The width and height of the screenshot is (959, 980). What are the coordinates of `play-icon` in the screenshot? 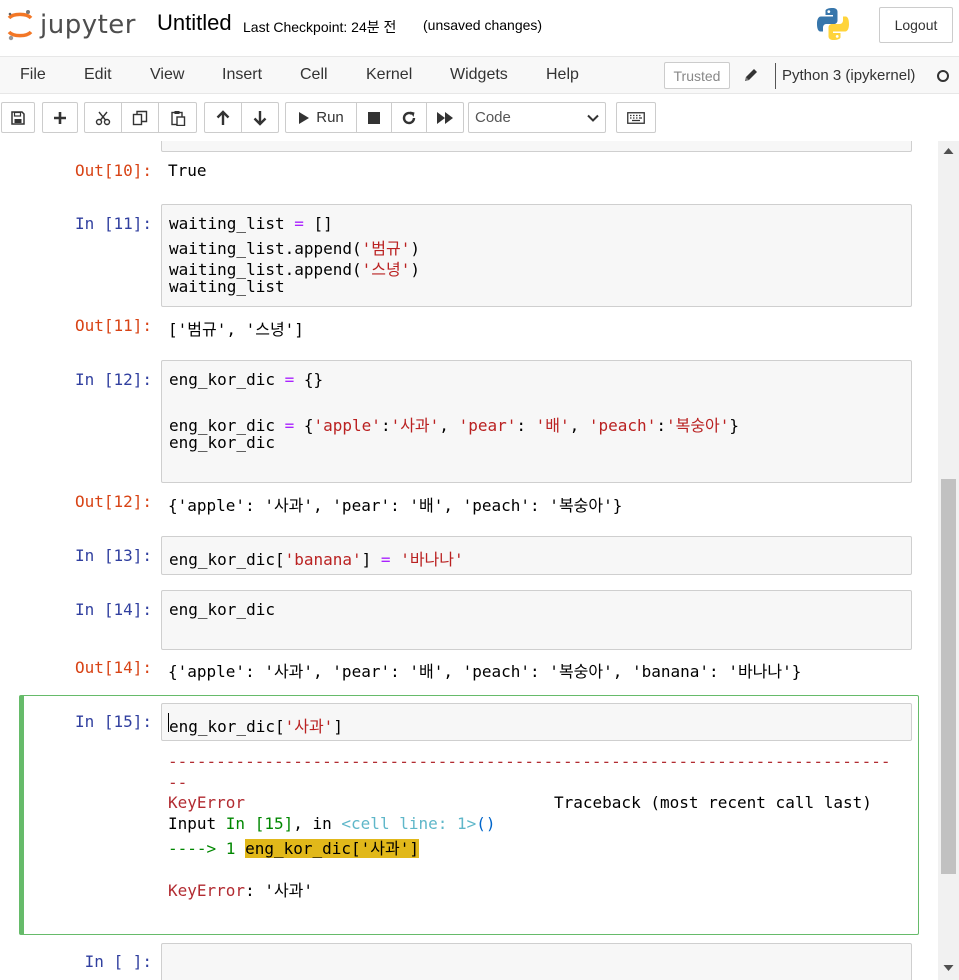 It's located at (304, 117).